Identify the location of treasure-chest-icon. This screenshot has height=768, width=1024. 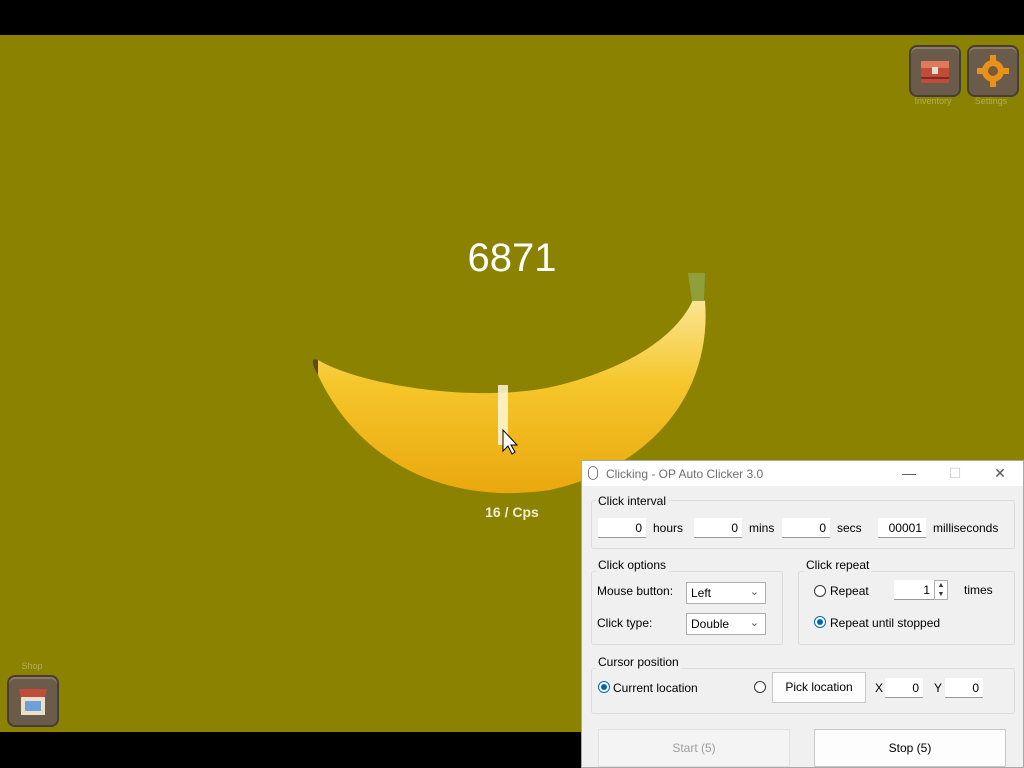
(935, 72).